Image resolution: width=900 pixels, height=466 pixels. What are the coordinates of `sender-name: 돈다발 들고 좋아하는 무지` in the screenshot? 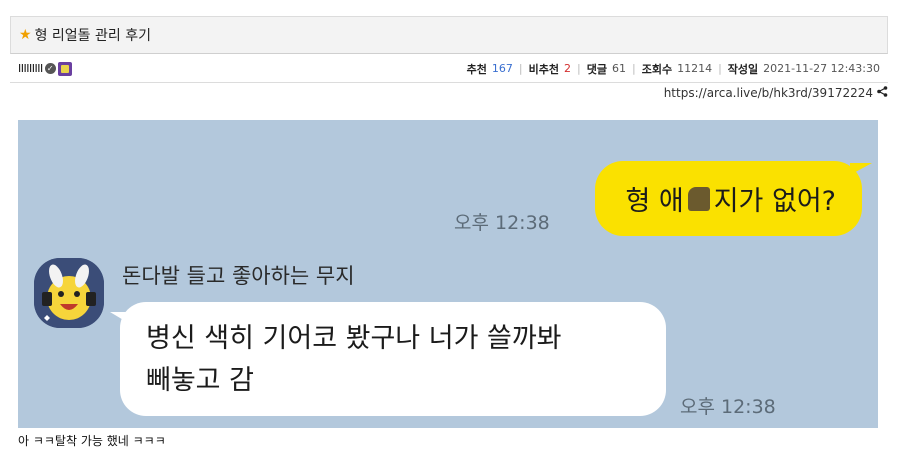 It's located at (238, 276).